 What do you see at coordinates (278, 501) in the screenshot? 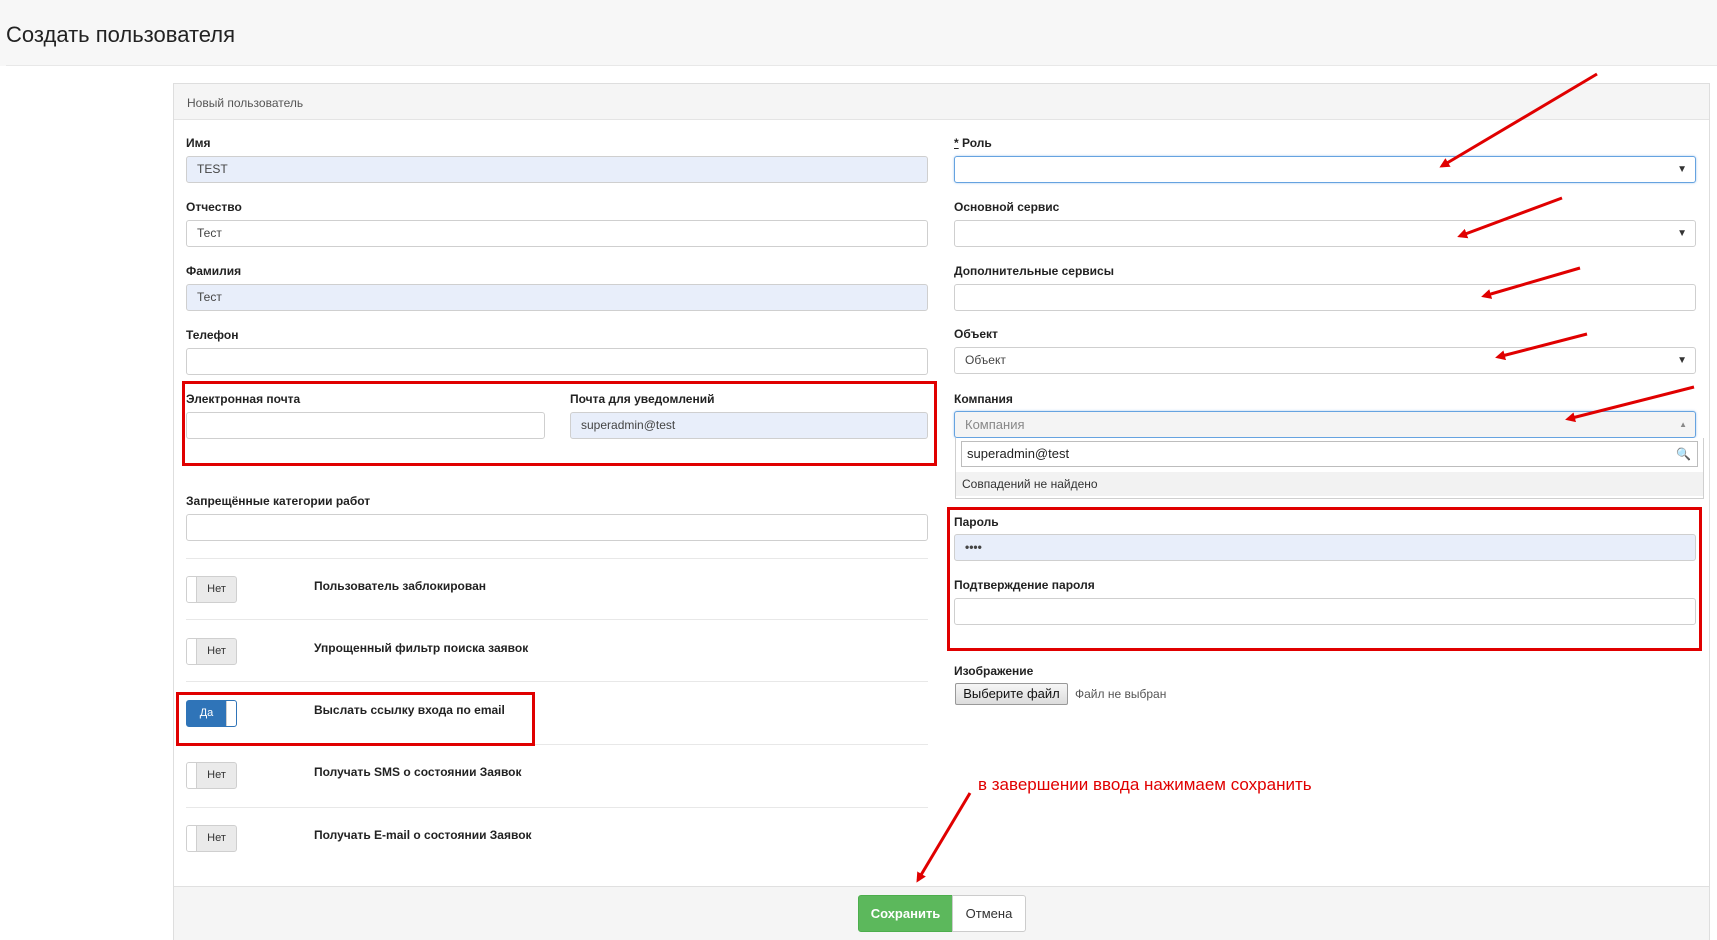
I see `forbidden-categories-label: Запрещённые категории работ` at bounding box center [278, 501].